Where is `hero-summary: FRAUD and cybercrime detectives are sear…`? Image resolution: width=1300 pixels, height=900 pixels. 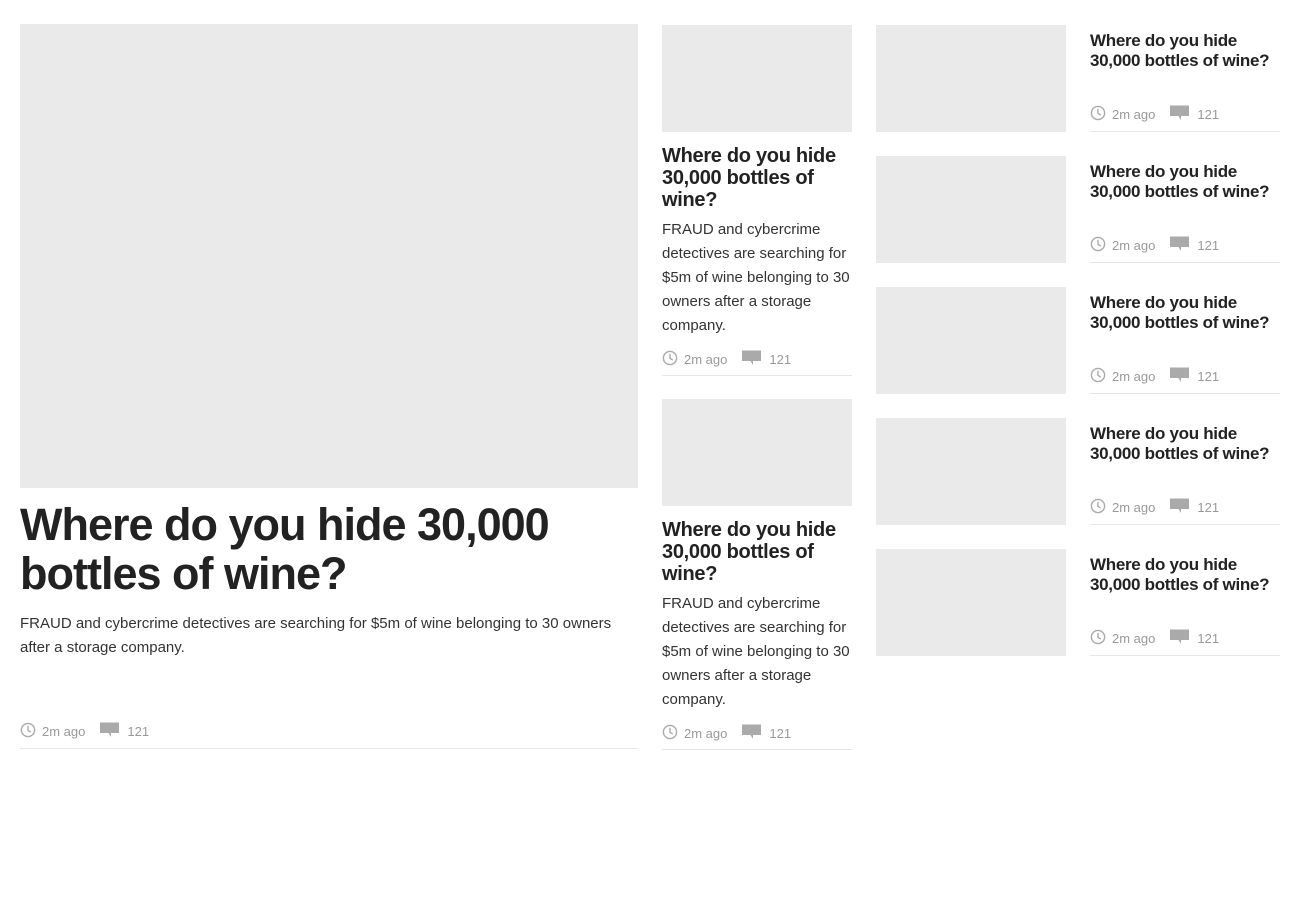
hero-summary: FRAUD and cybercrime detectives are sear… is located at coordinates (316, 635).